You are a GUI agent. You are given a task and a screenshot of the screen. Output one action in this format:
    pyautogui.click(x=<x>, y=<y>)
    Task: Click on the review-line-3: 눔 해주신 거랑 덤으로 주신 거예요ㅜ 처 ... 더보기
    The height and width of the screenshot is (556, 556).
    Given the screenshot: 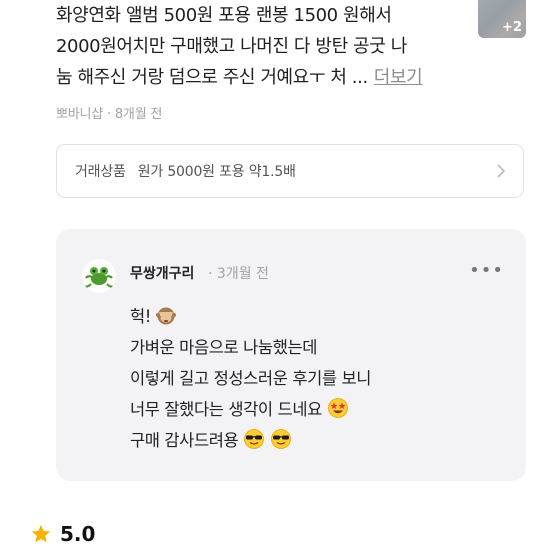 What is the action you would take?
    pyautogui.click(x=266, y=77)
    